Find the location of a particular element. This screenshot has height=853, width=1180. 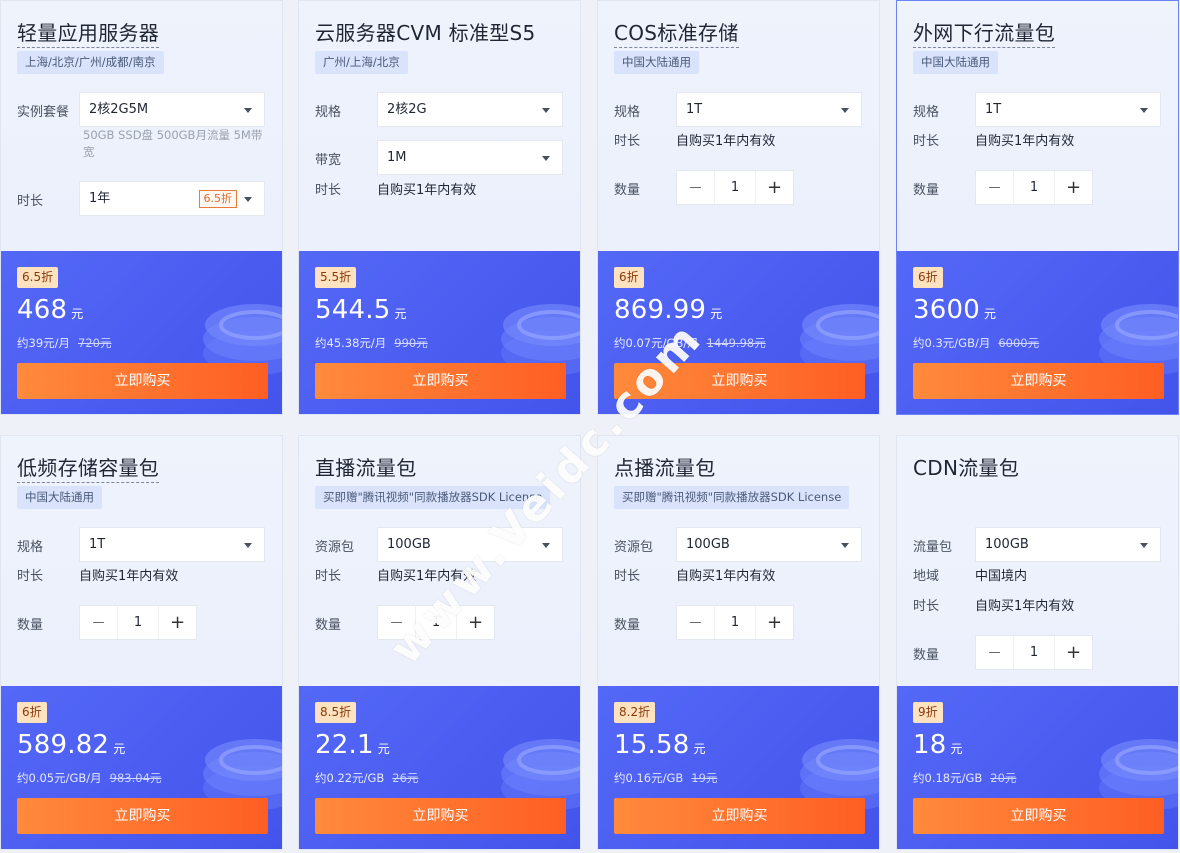

price-detail: 约39元/月 720元 is located at coordinates (64, 343).